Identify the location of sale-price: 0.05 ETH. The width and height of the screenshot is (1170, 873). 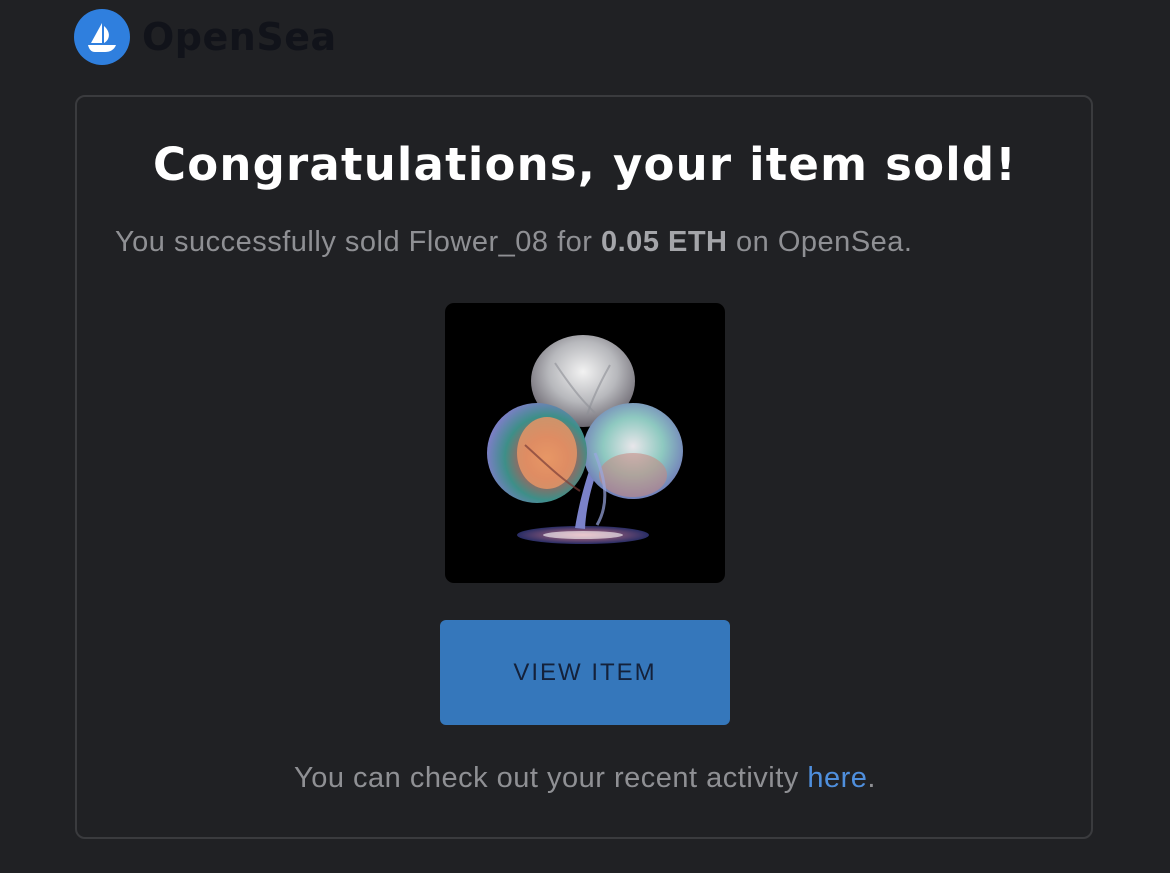
(664, 242).